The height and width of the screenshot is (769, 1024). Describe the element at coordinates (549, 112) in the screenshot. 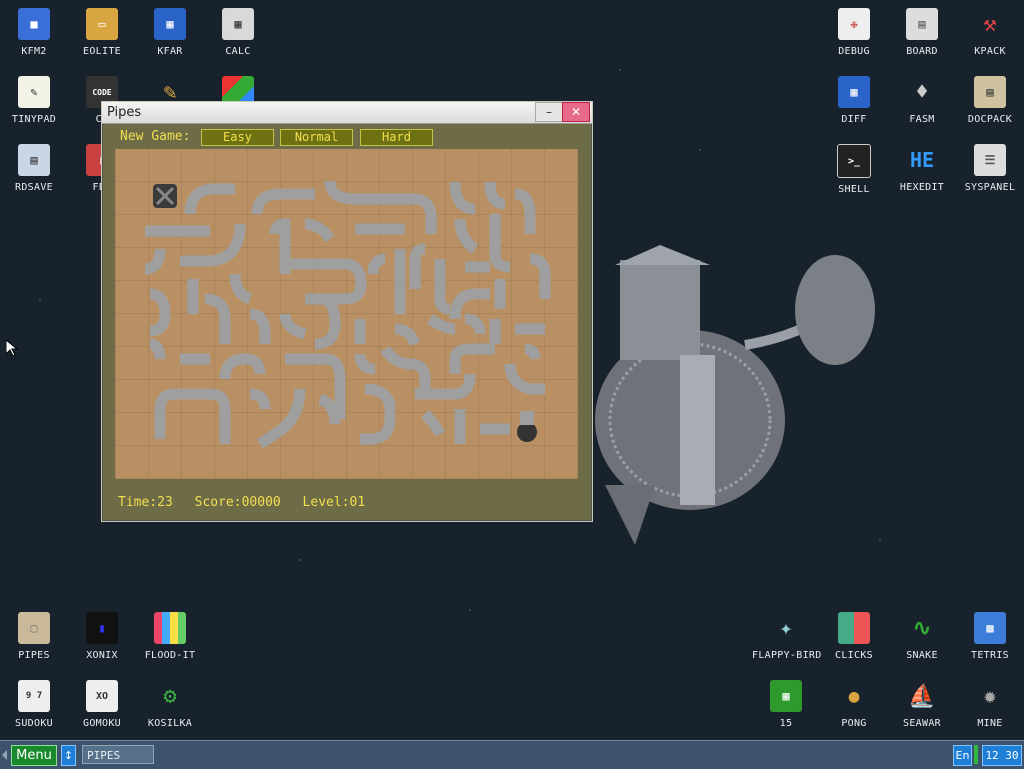

I see `minimize-button: –` at that location.